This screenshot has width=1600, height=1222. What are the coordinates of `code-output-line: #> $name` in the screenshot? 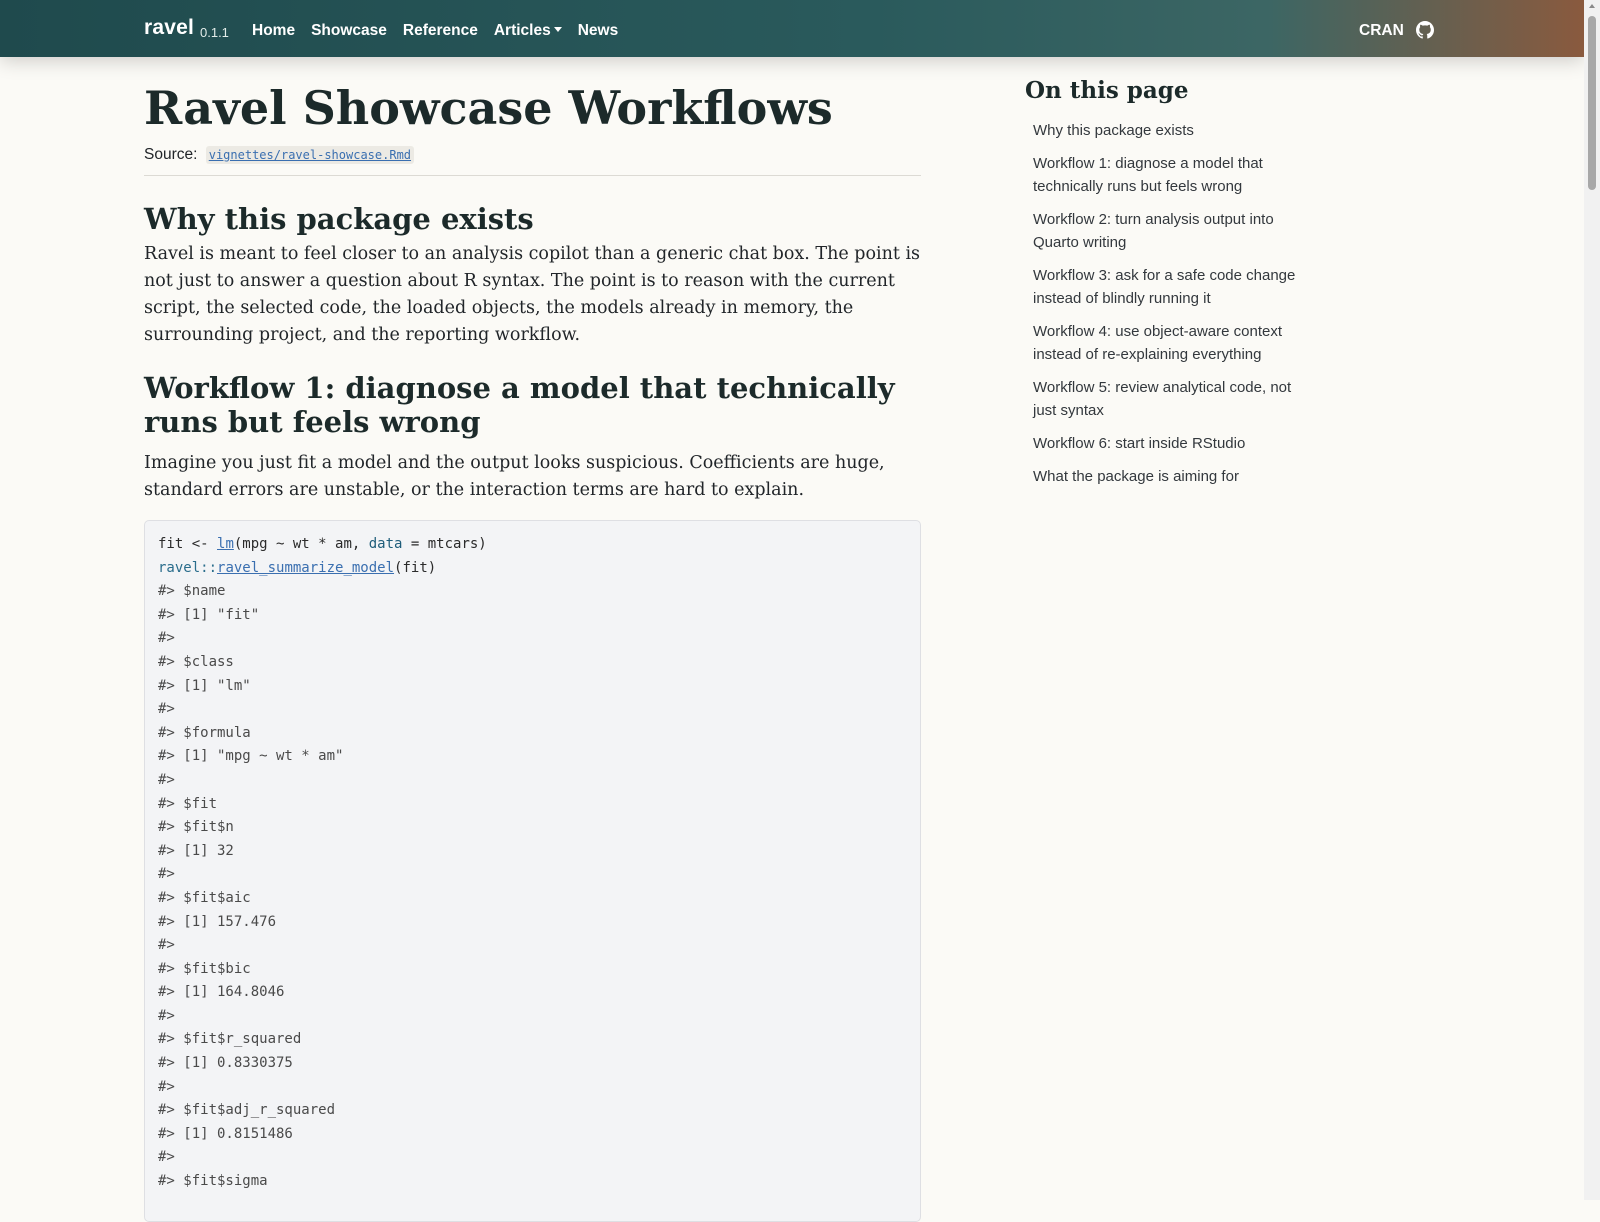 It's located at (192, 591).